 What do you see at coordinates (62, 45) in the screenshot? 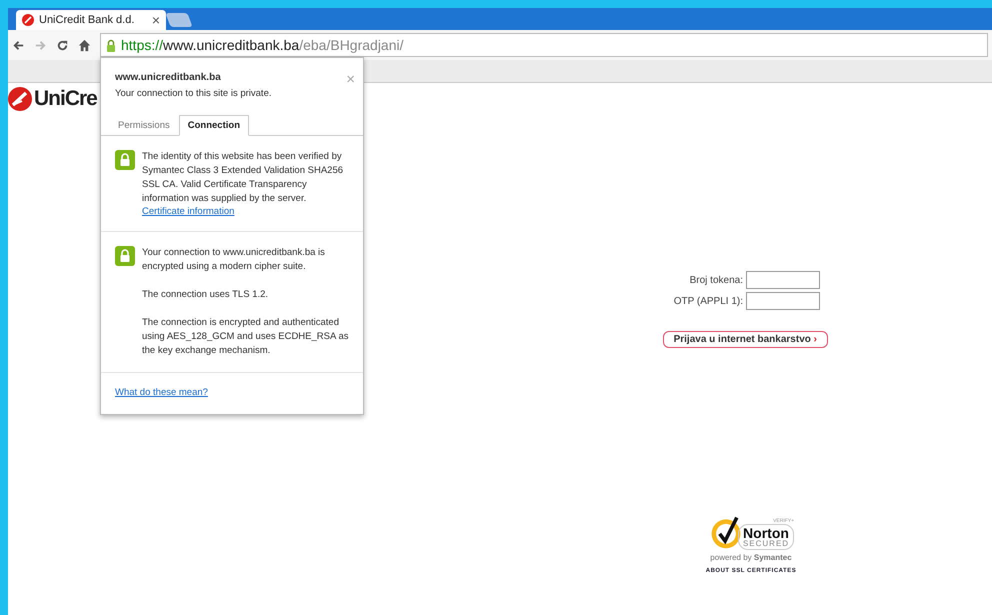
I see `reload-icon` at bounding box center [62, 45].